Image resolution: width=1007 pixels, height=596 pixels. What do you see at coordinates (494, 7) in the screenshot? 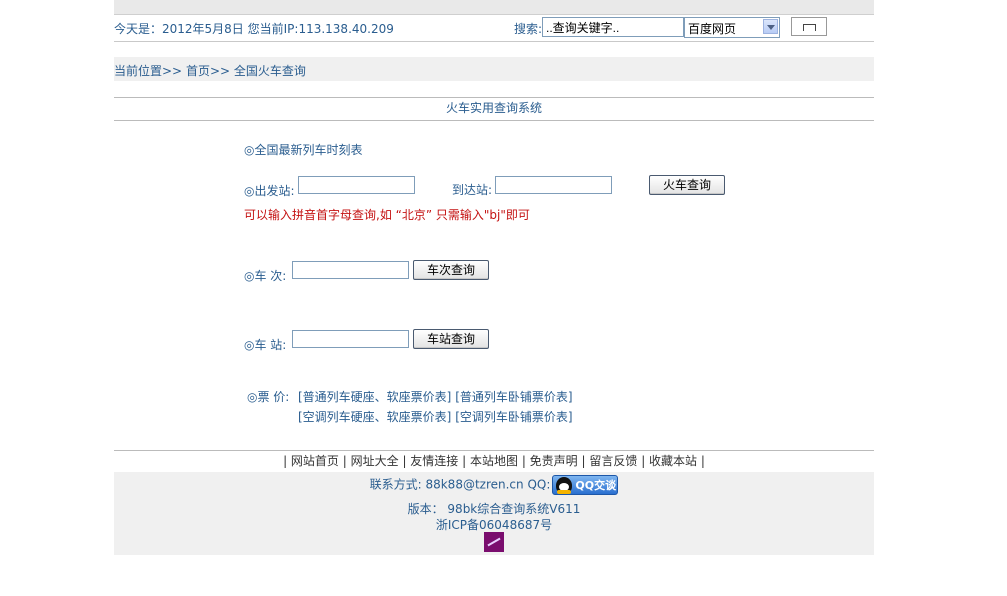
I see `top-strip` at bounding box center [494, 7].